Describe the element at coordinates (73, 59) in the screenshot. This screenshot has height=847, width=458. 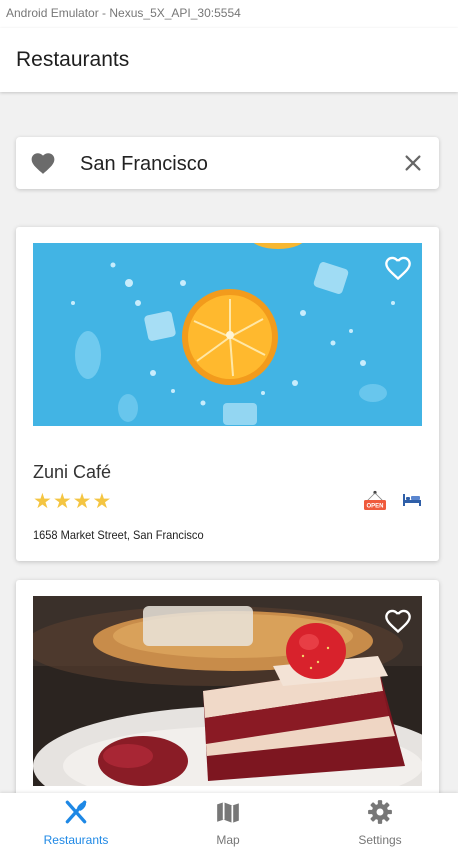
I see `page-title: Restaurants` at that location.